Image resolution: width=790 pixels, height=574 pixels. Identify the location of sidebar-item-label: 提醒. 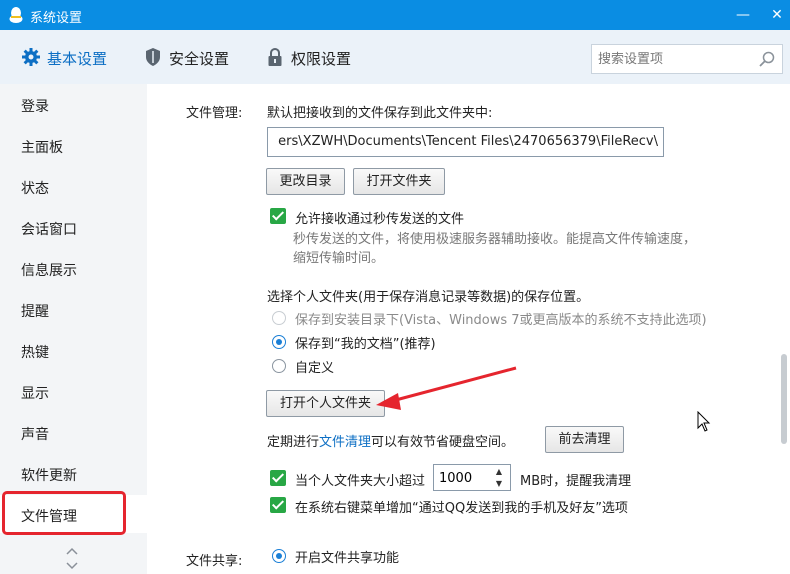
(35, 312).